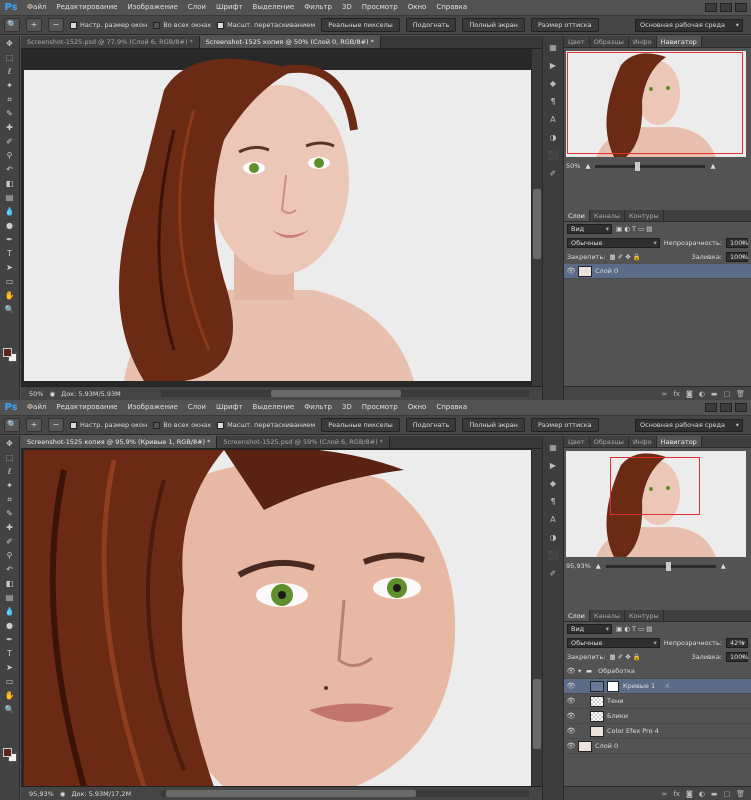 The image size is (751, 800). Describe the element at coordinates (417, 407) in the screenshot. I see `menu-window: Окно` at that location.